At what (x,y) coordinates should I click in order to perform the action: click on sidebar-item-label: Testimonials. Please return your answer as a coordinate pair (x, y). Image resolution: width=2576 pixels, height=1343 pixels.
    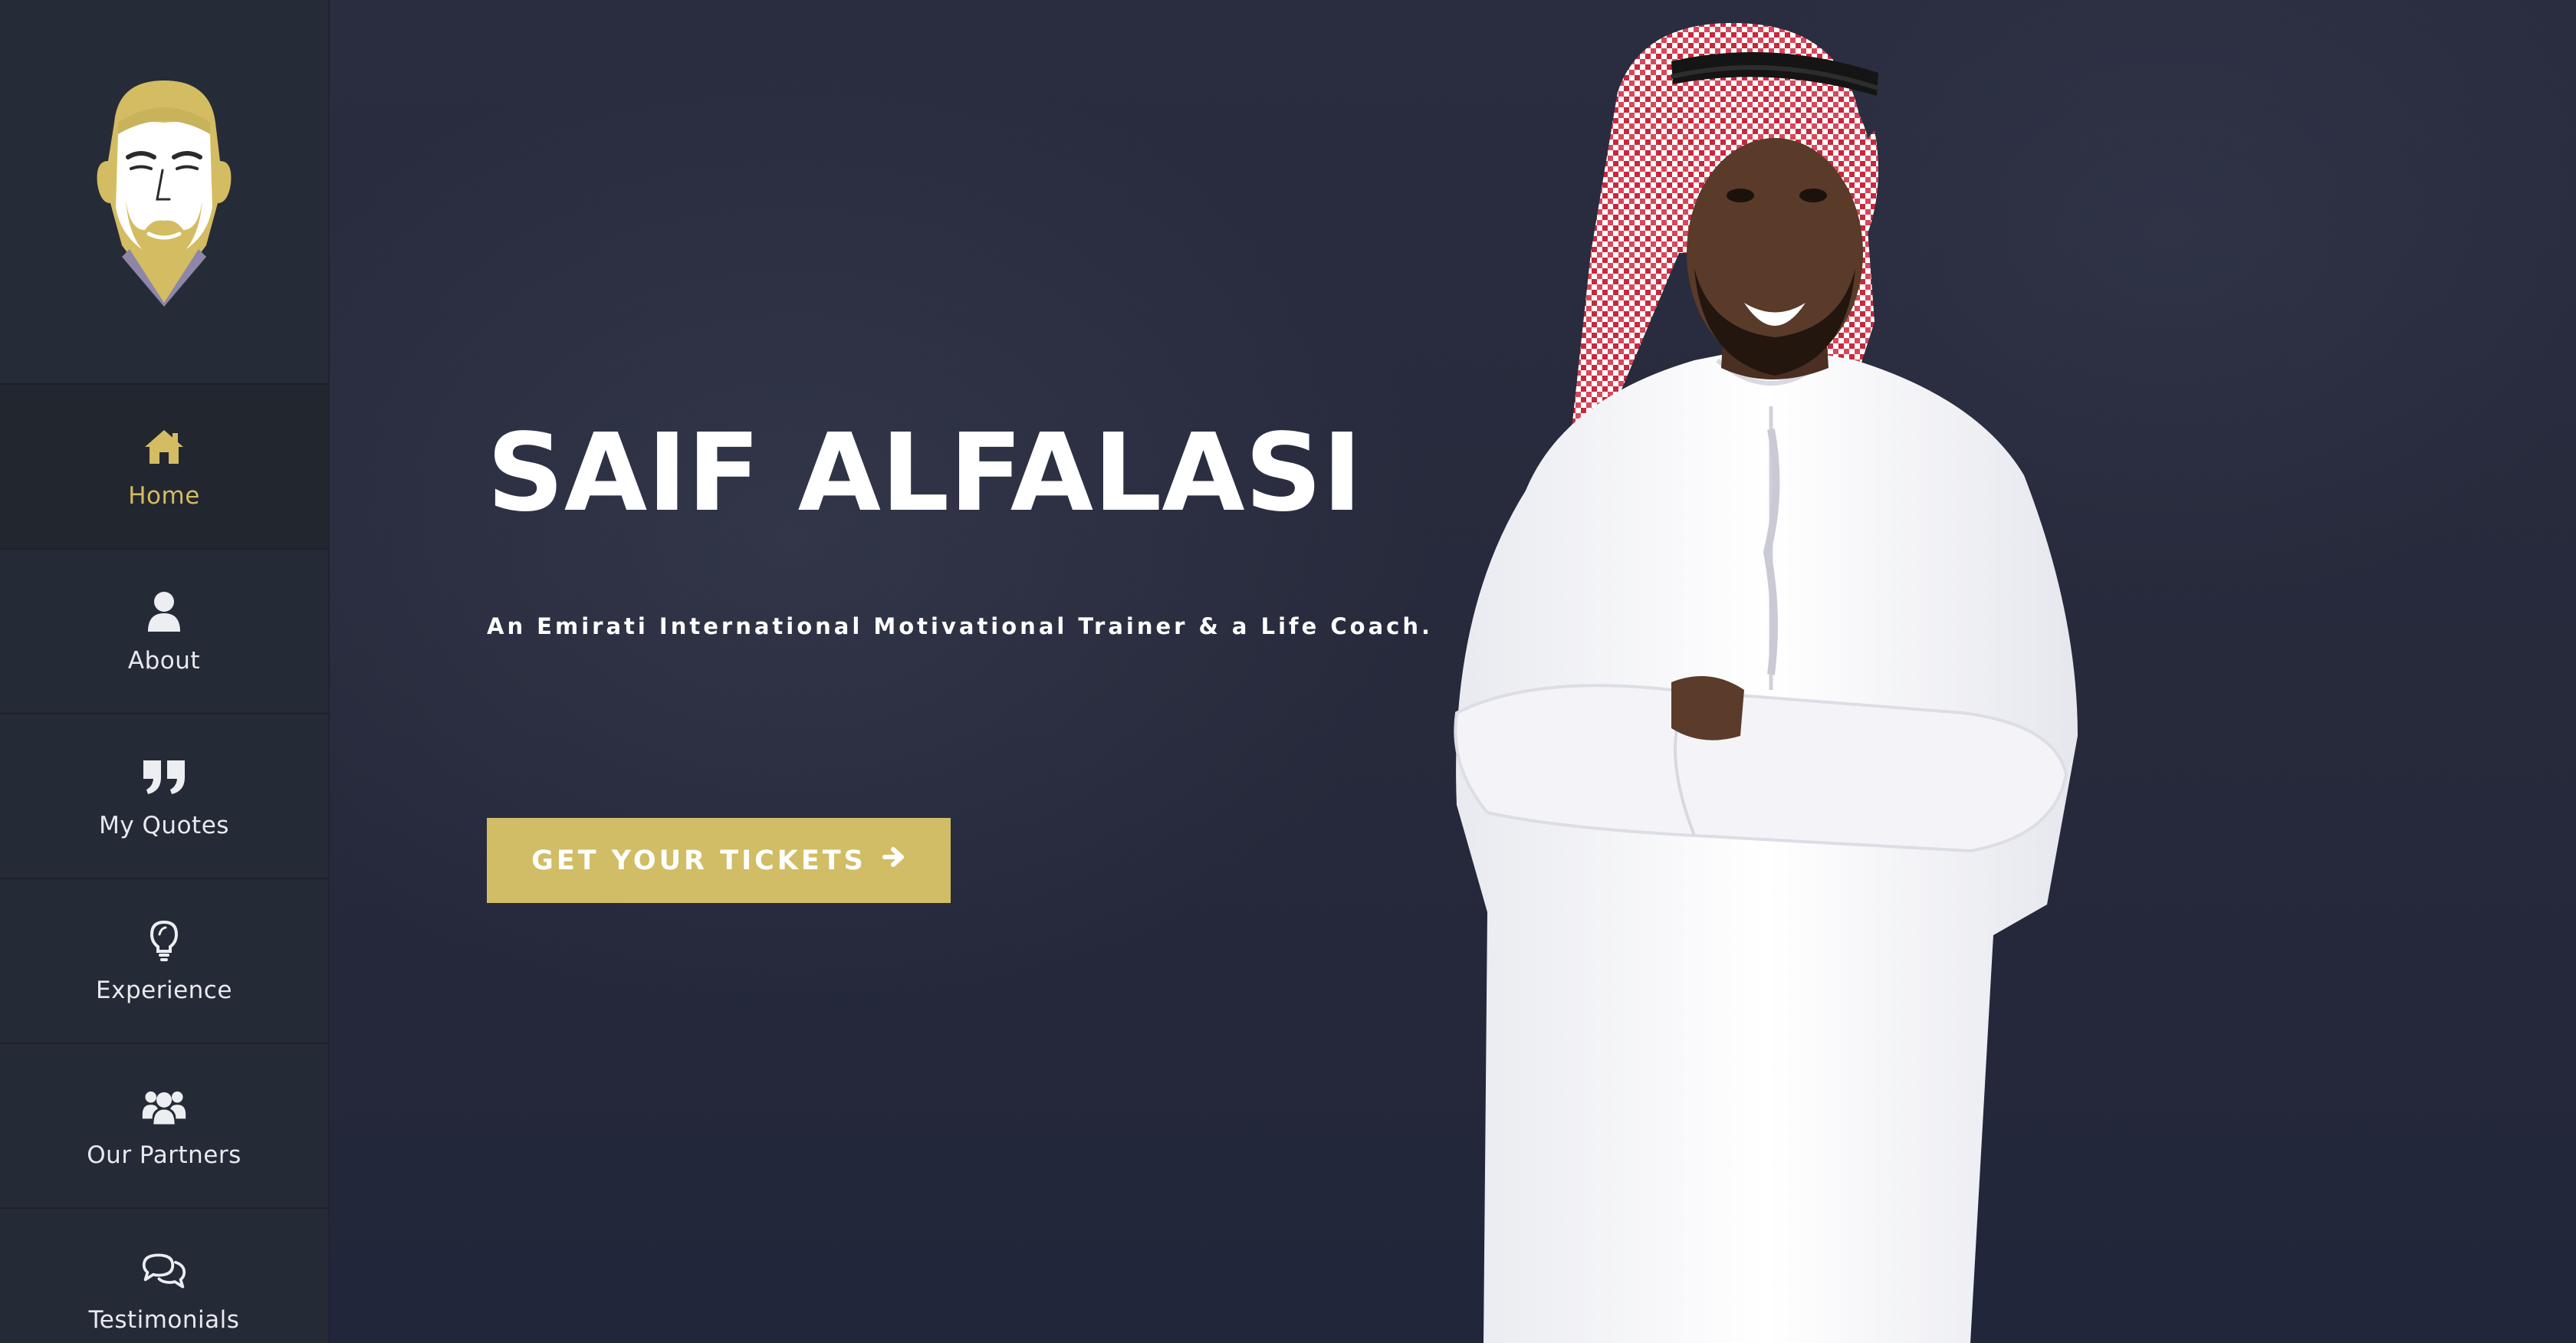
    Looking at the image, I should click on (164, 1320).